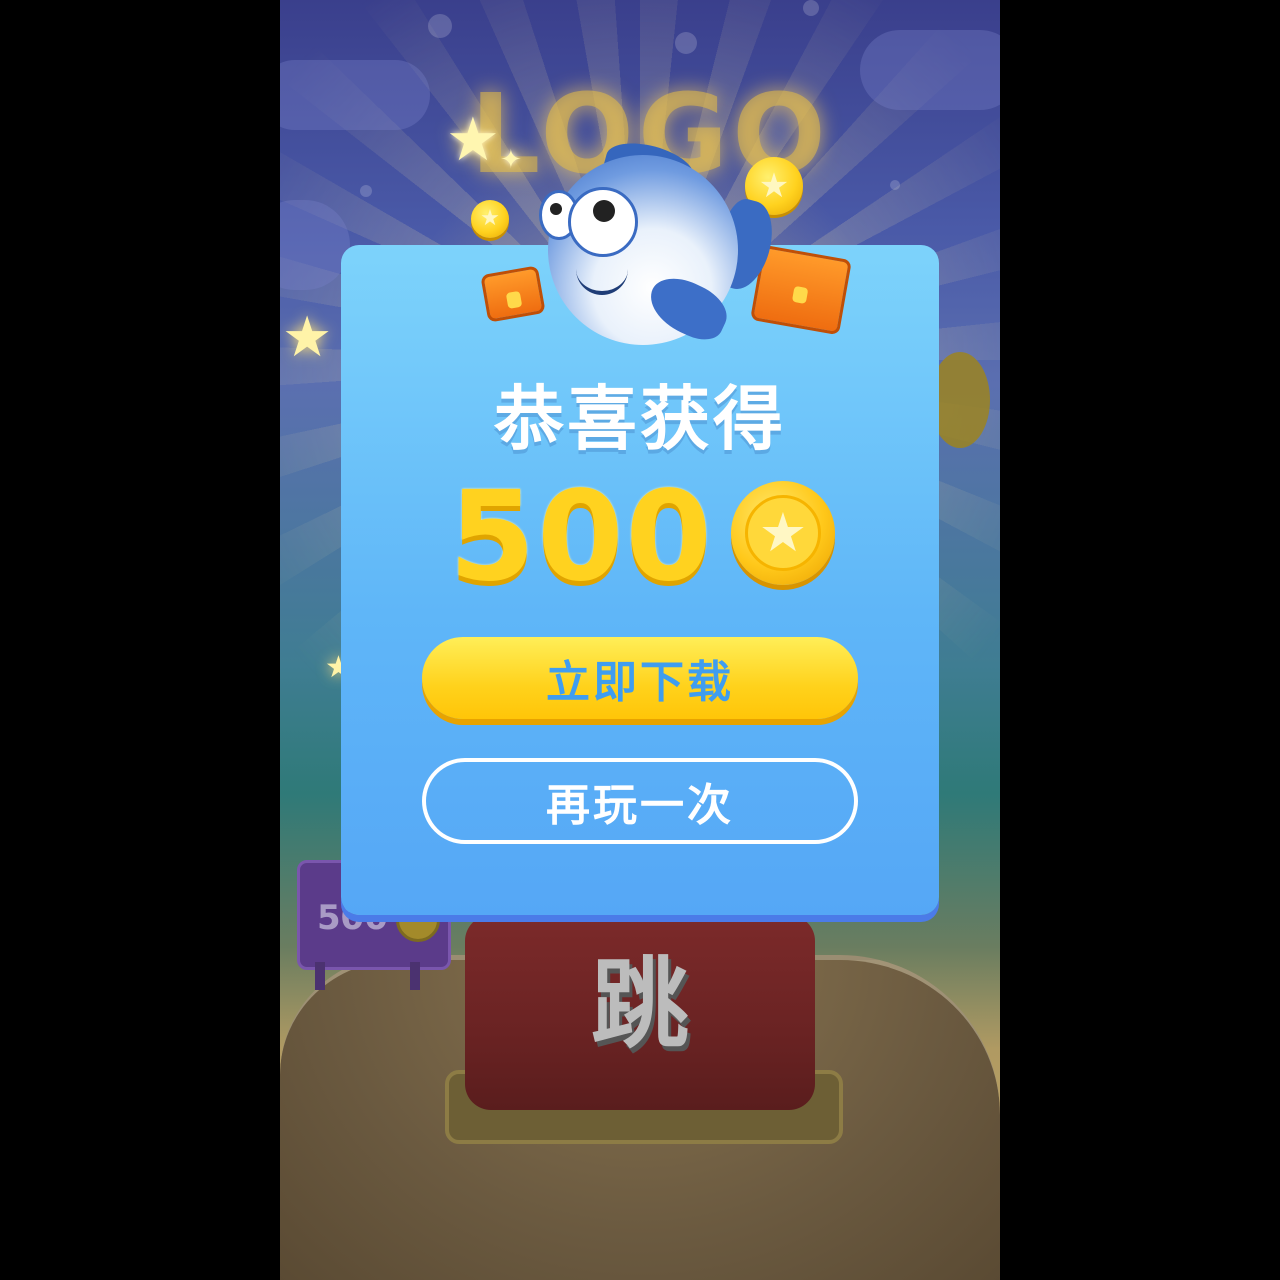 Image resolution: width=1280 pixels, height=1280 pixels. I want to click on replay-button: 再玩一次, so click(640, 801).